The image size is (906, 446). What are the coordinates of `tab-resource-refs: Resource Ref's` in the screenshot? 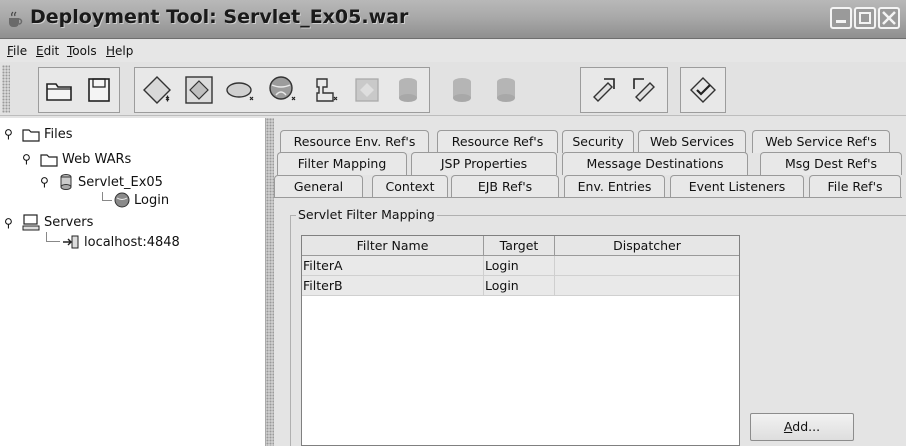 It's located at (497, 141).